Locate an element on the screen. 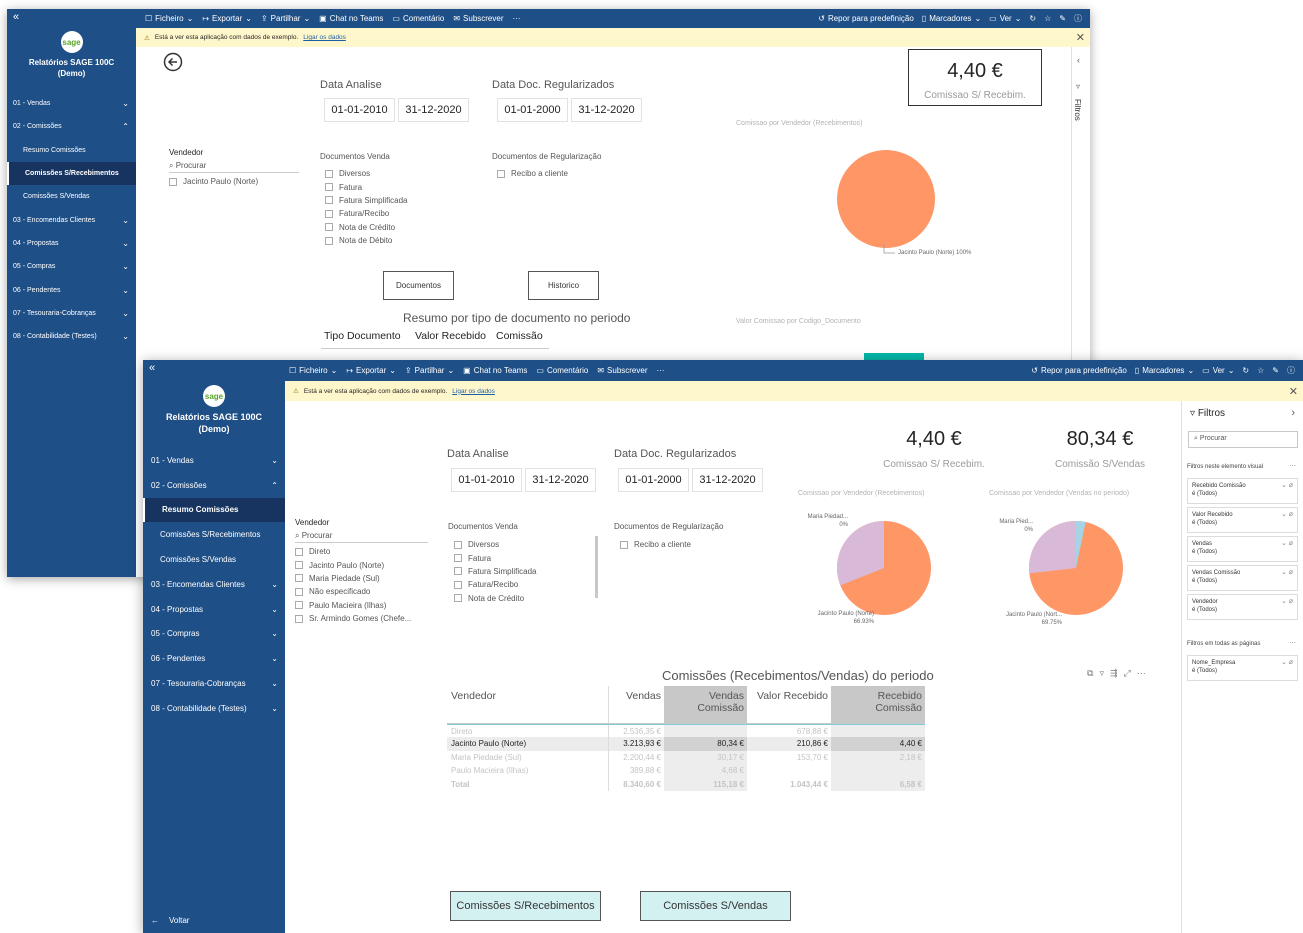 This screenshot has height=933, width=1303. nav-item-resumo-comissoes: Resumo Comissões is located at coordinates (214, 510).